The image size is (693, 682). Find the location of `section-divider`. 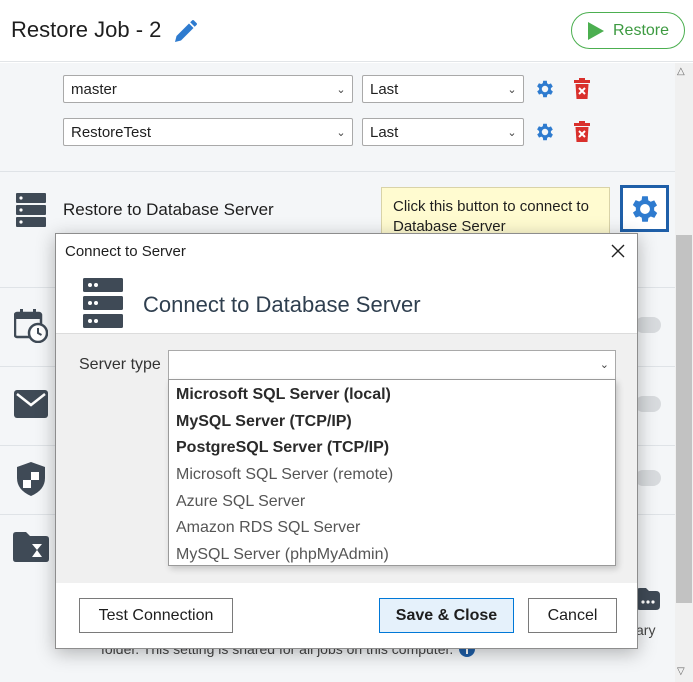

section-divider is located at coordinates (337, 171).